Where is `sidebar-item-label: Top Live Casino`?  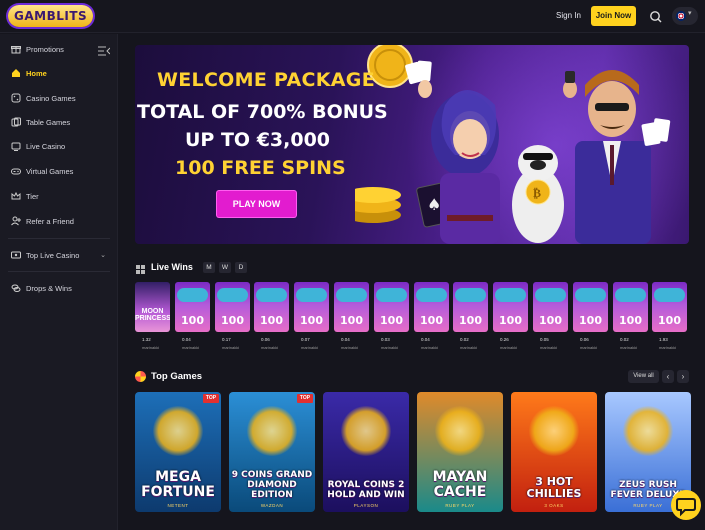
sidebar-item-label: Top Live Casino is located at coordinates (53, 255).